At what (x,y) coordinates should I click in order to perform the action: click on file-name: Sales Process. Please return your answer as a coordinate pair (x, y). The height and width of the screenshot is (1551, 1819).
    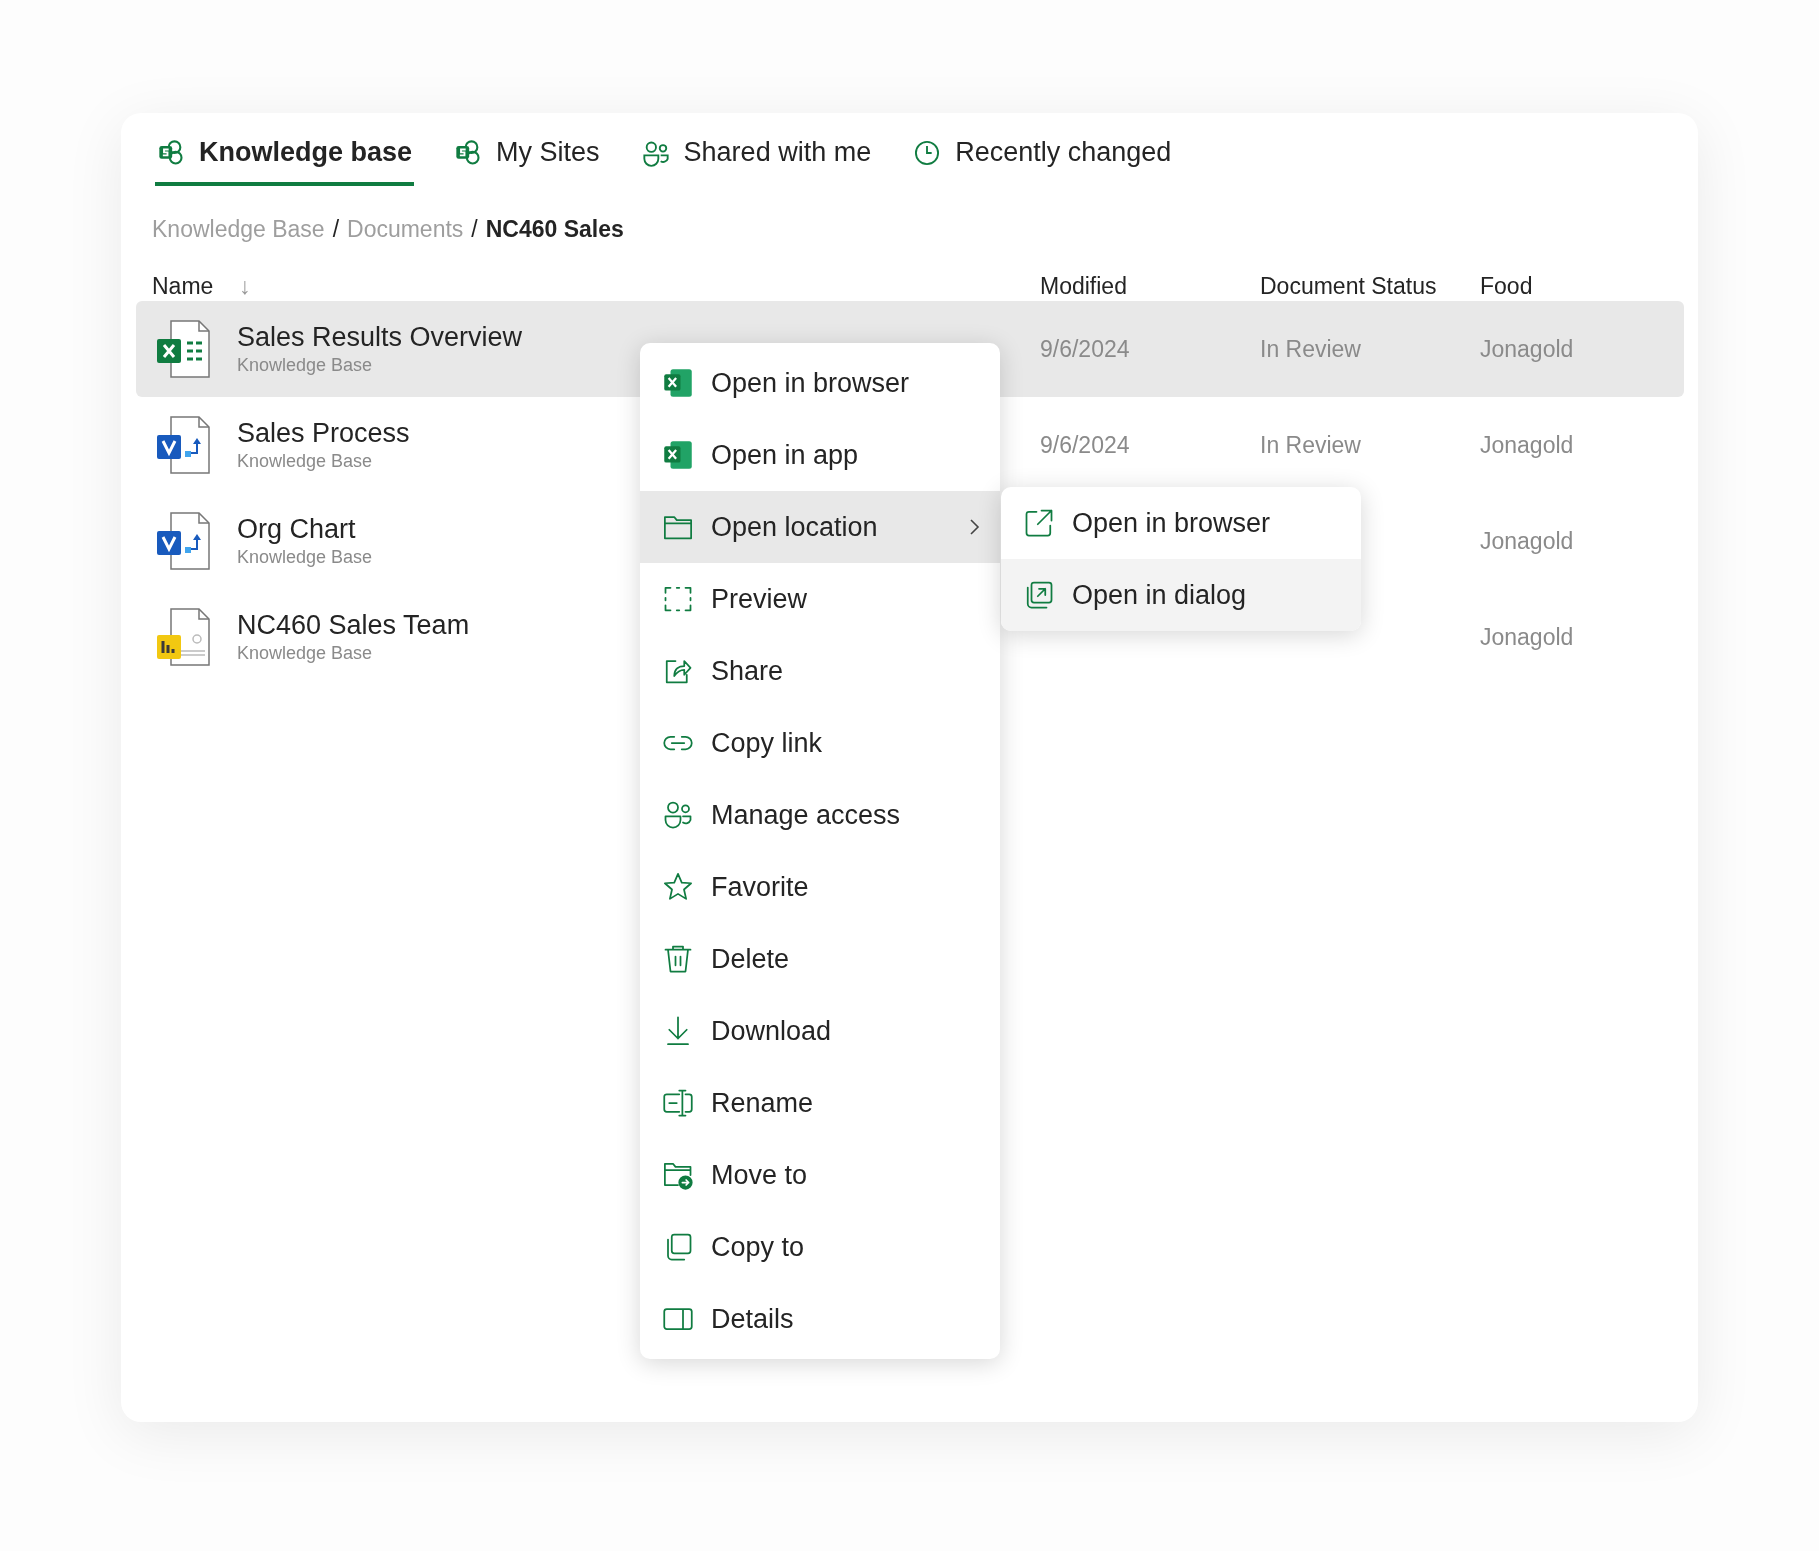
    Looking at the image, I should click on (323, 433).